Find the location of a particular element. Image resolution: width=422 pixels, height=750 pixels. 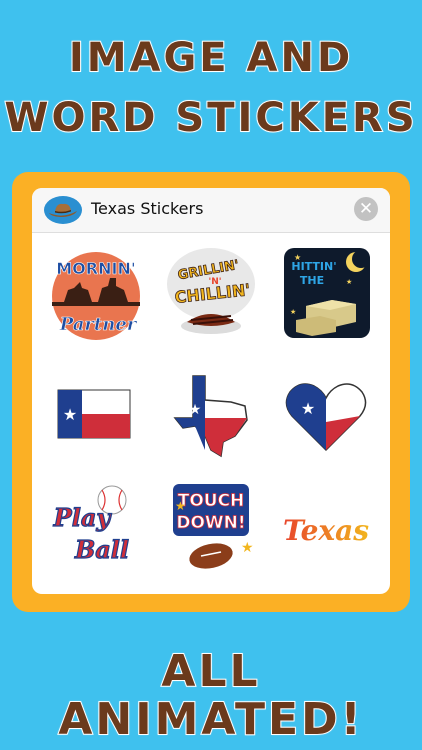

partner-text: Partner is located at coordinates (98, 324).